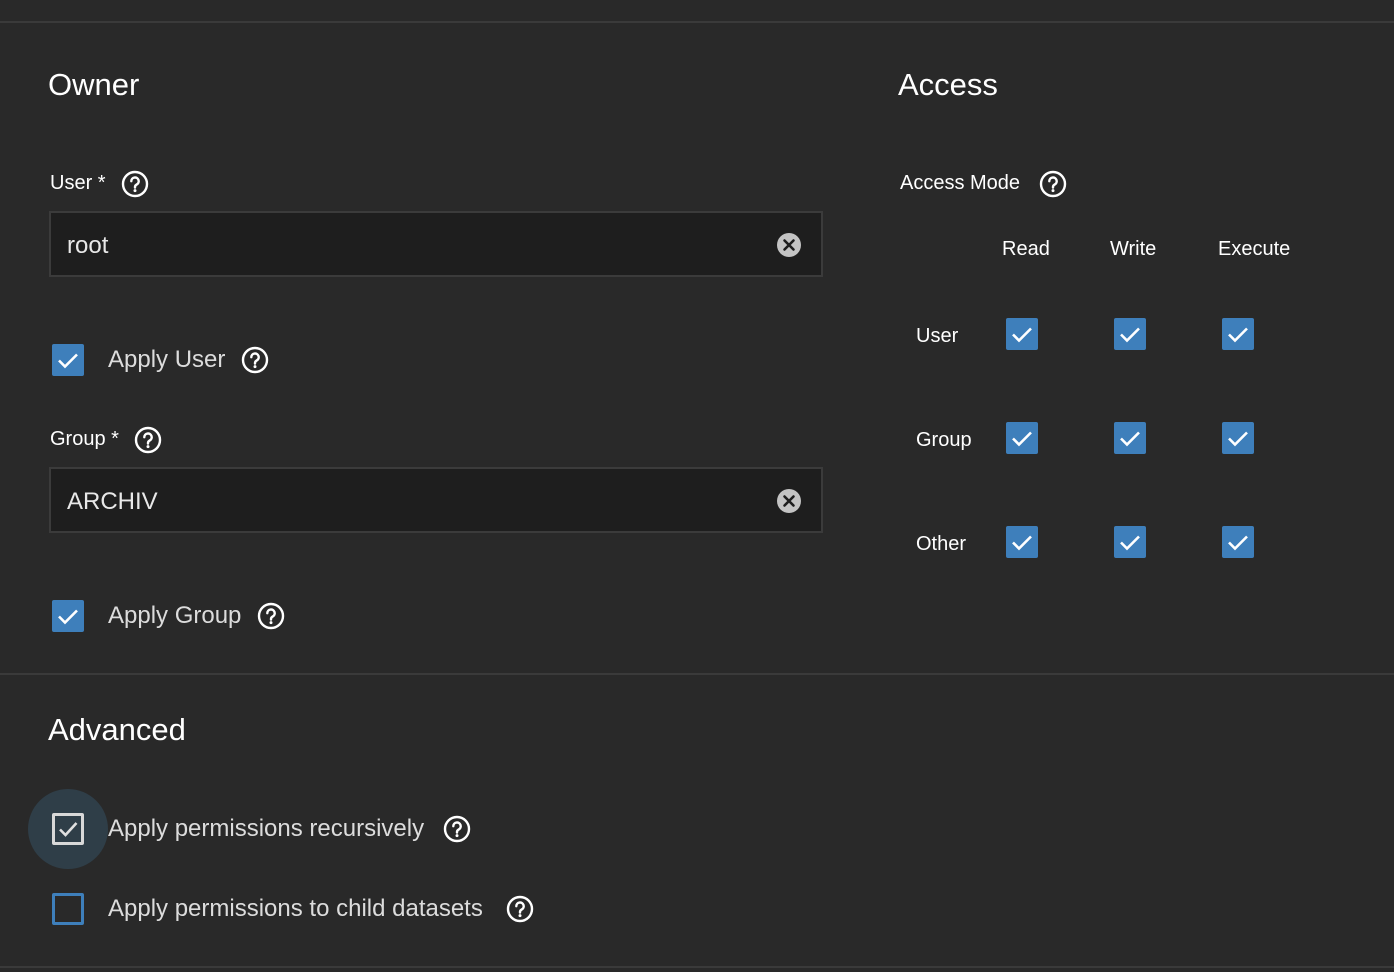 Image resolution: width=1394 pixels, height=972 pixels. I want to click on apply-recursively-checkbox, so click(68, 829).